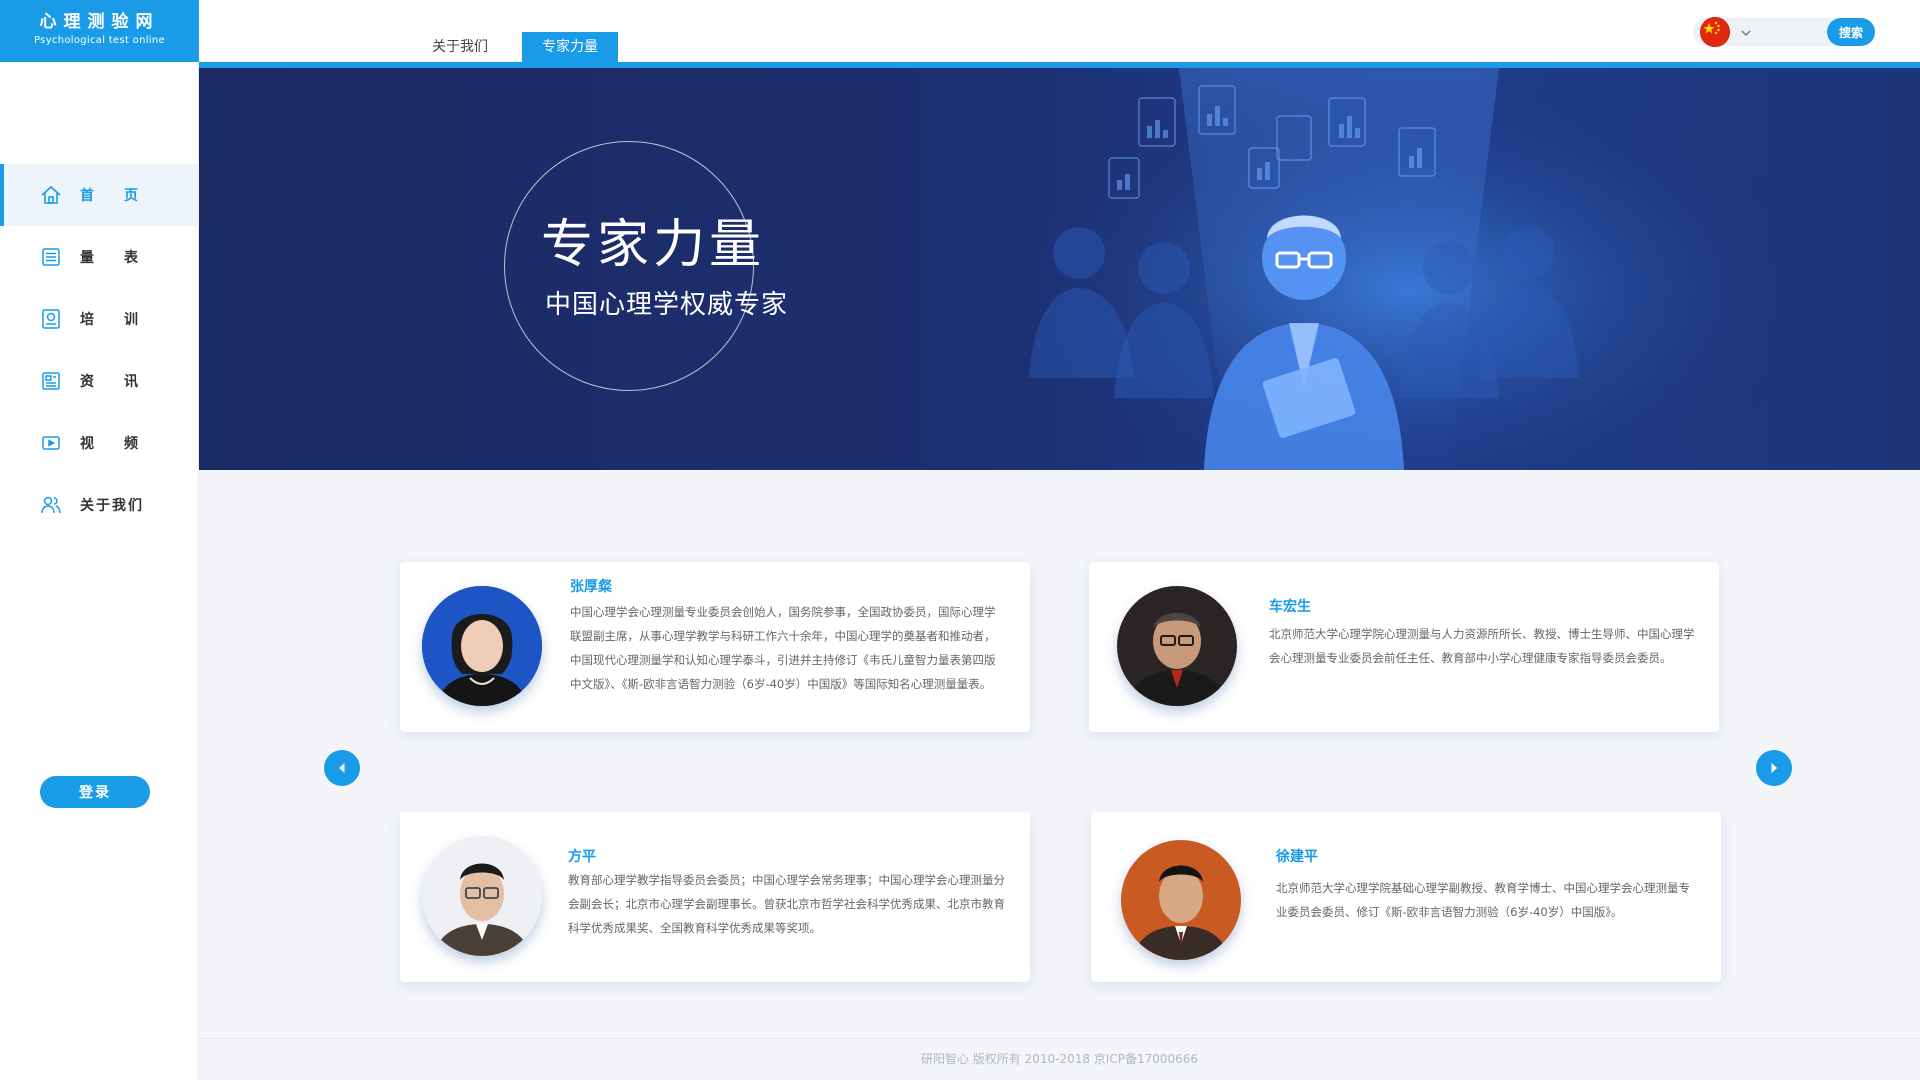  What do you see at coordinates (51, 195) in the screenshot?
I see `home-icon` at bounding box center [51, 195].